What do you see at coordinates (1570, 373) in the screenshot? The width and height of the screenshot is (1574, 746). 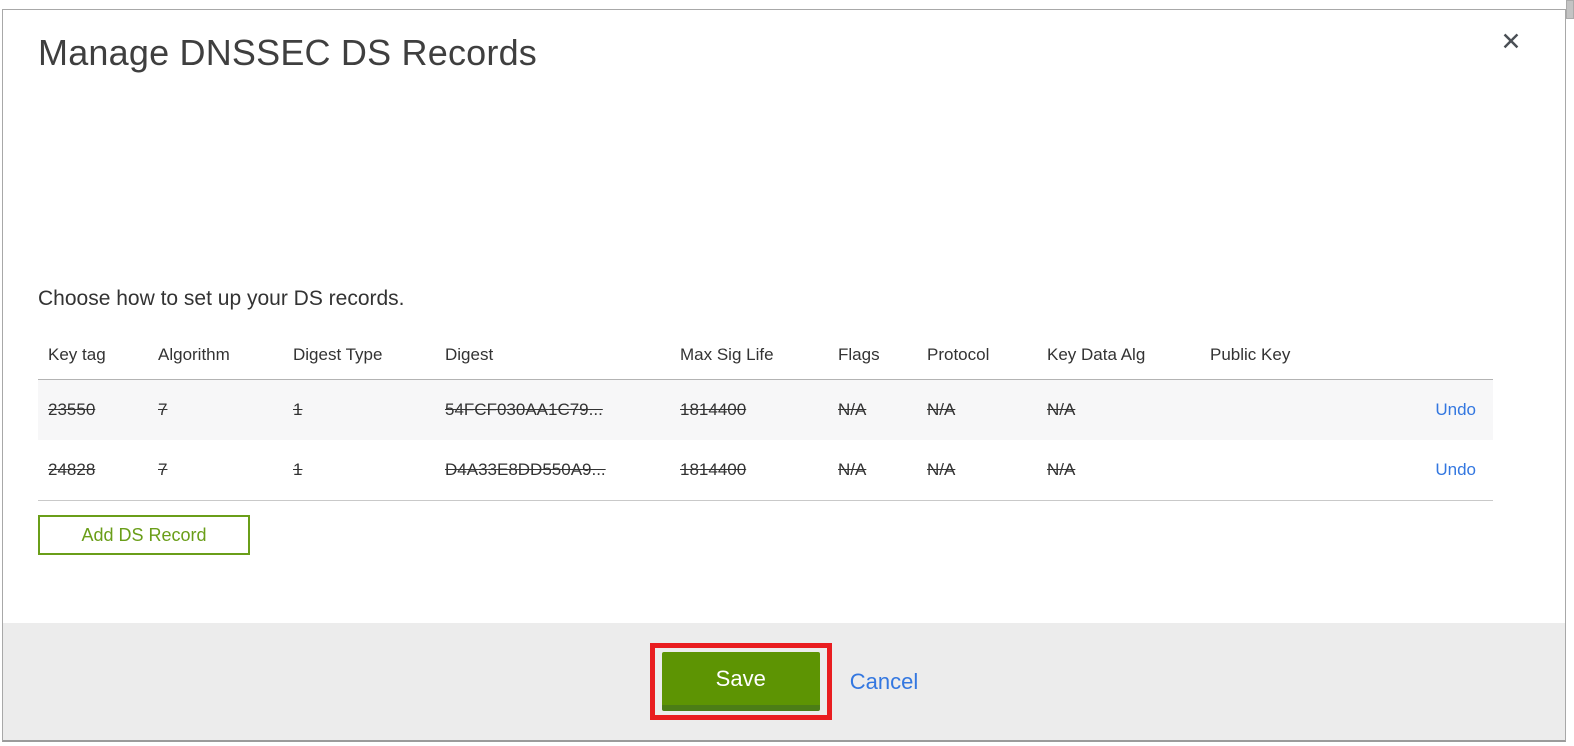 I see `background-page-sliver` at bounding box center [1570, 373].